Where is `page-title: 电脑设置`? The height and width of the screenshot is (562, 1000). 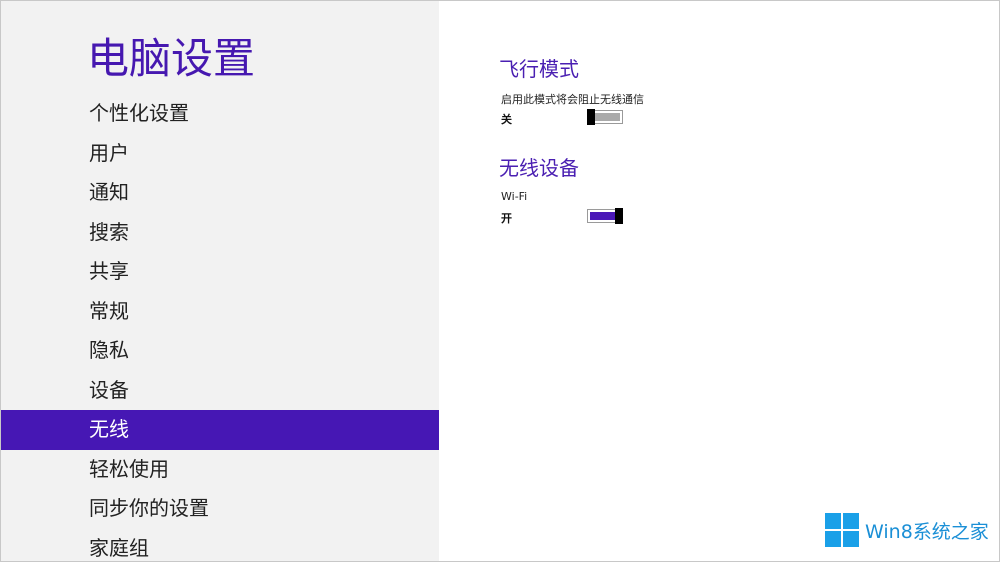
page-title: 电脑设置 is located at coordinates (171, 58).